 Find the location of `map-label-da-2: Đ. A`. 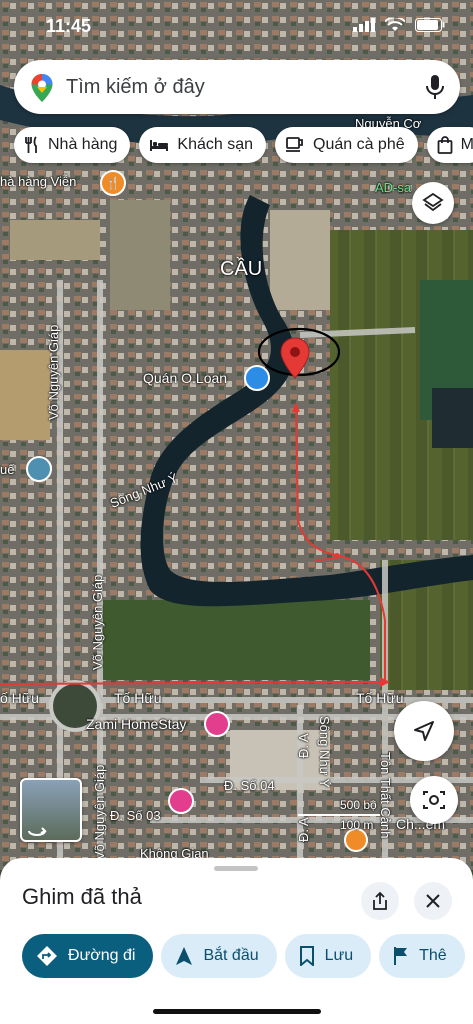

map-label-da-2: Đ. A is located at coordinates (303, 829).